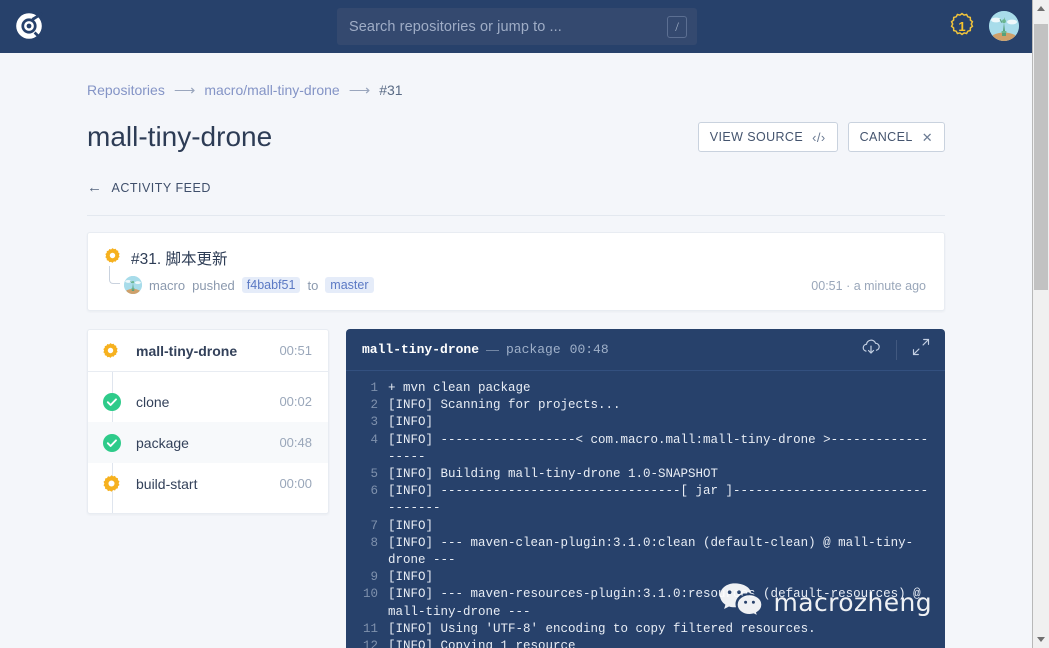 The image size is (1049, 648). Describe the element at coordinates (162, 442) in the screenshot. I see `step-label: package` at that location.